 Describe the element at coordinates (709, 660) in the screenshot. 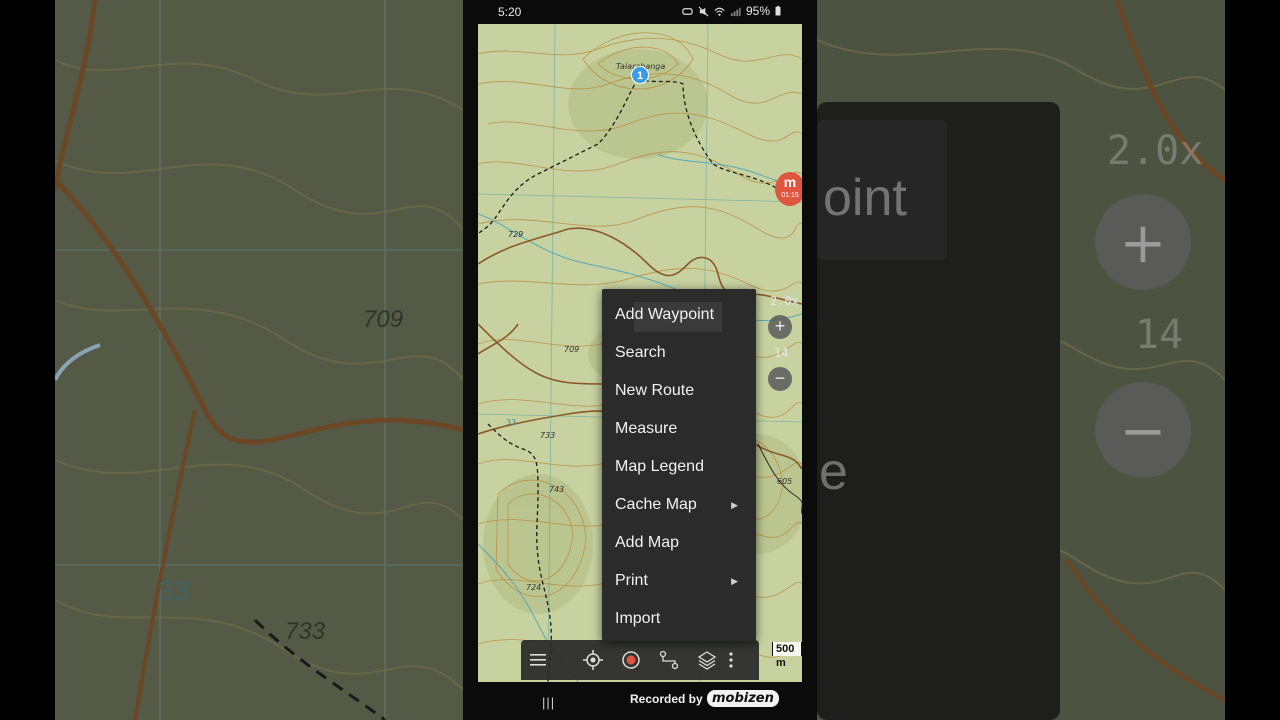

I see `layers-icon` at that location.